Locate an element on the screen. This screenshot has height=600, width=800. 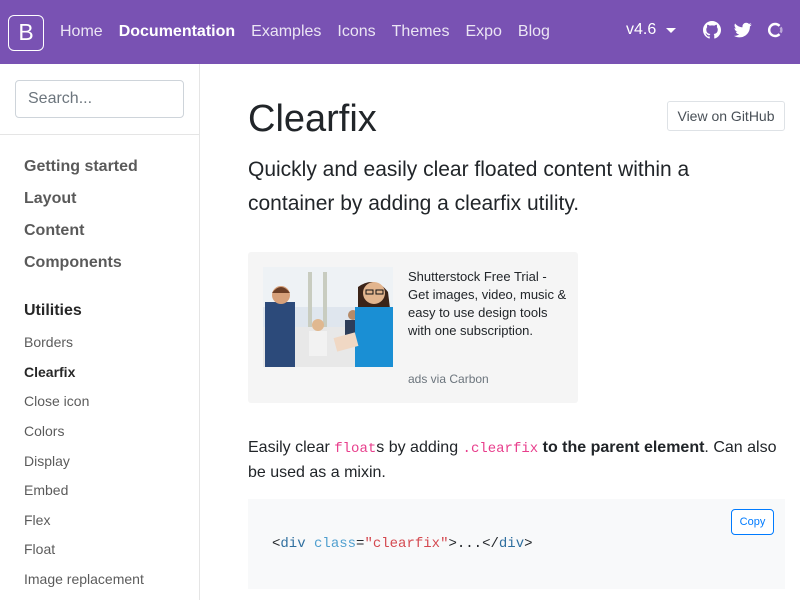
sidebar-item-close-icon: Close icon is located at coordinates (56, 401).